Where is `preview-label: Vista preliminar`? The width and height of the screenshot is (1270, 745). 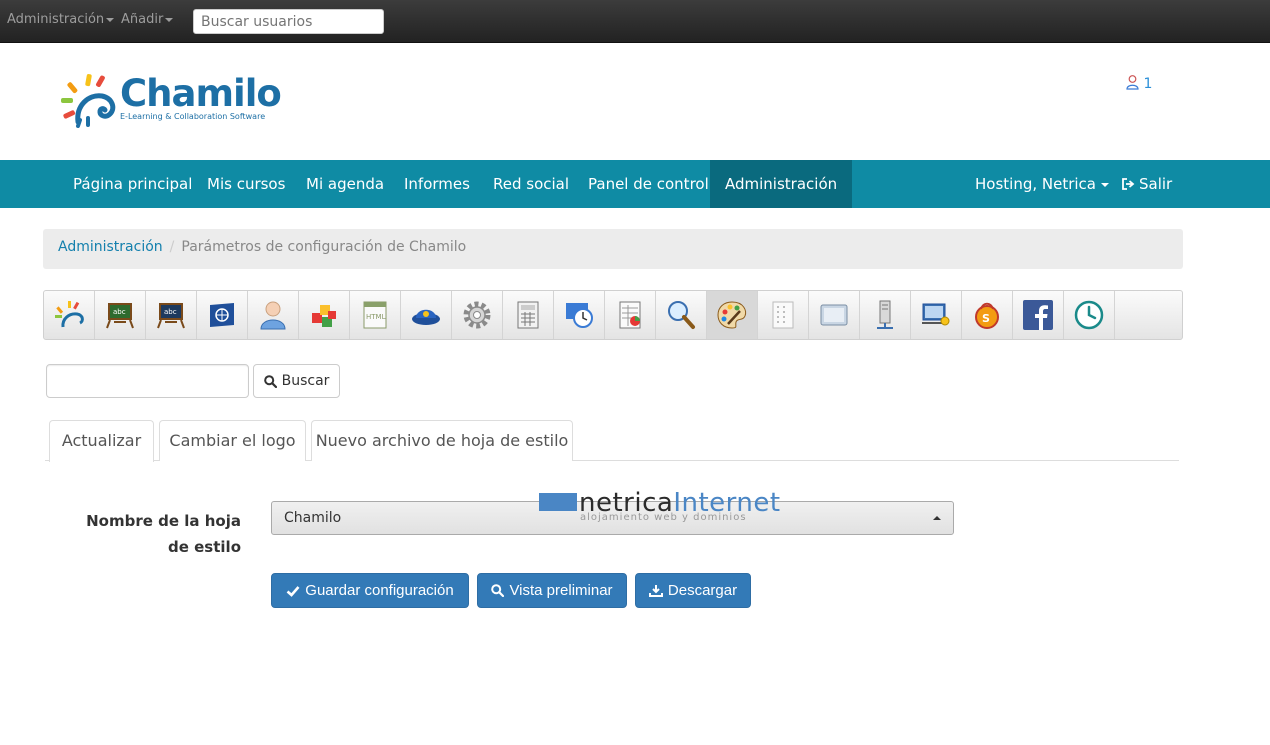 preview-label: Vista preliminar is located at coordinates (561, 590).